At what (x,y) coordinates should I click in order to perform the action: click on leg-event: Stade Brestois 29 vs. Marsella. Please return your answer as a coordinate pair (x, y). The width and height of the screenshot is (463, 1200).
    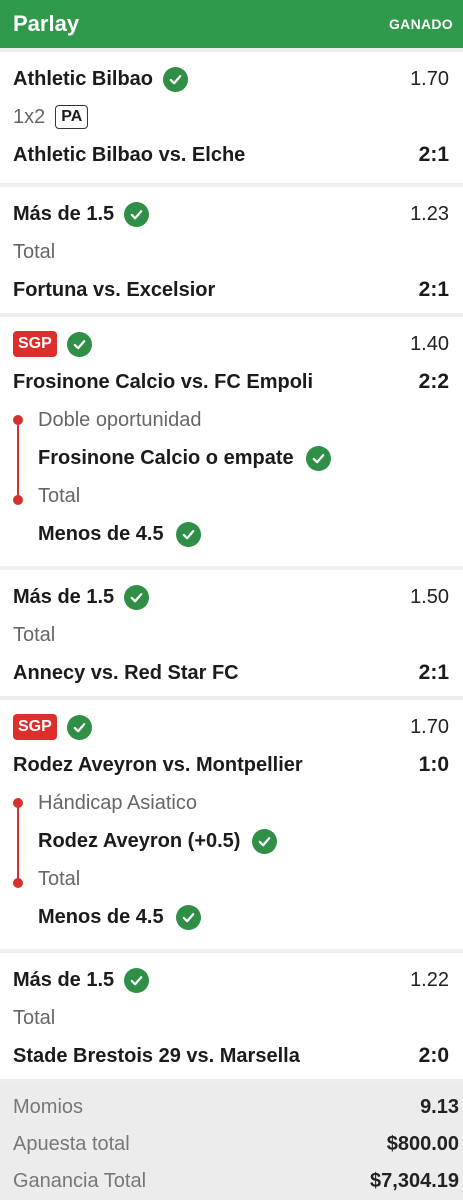
    Looking at the image, I should click on (156, 1055).